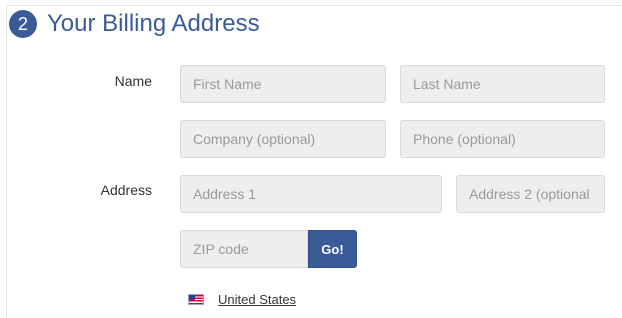 Image resolution: width=622 pixels, height=318 pixels. Describe the element at coordinates (257, 299) in the screenshot. I see `country-link: United States` at that location.